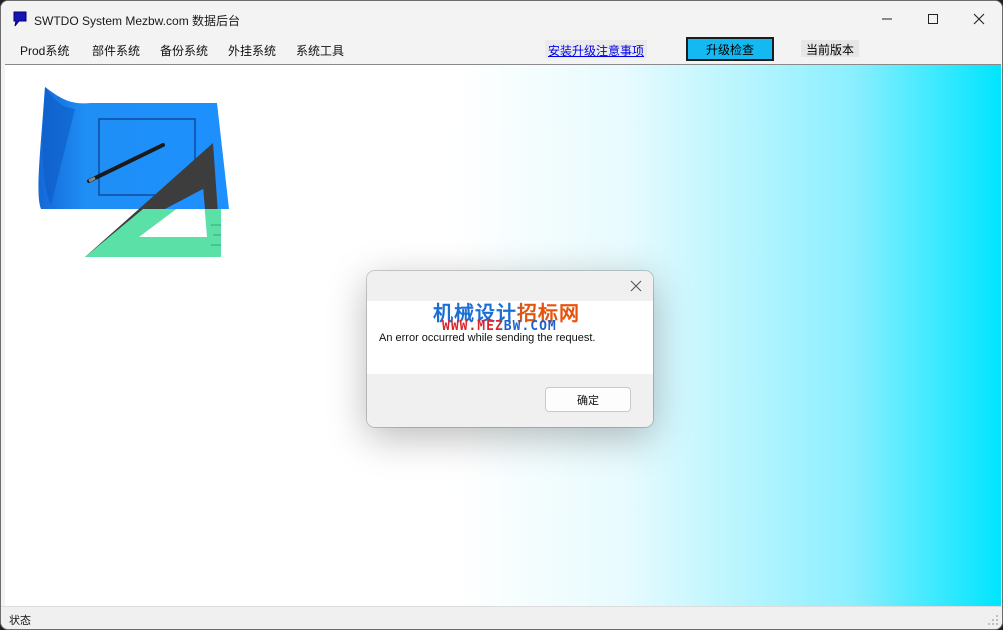  What do you see at coordinates (501, 19) in the screenshot?
I see `title-bar: SWTDO System Mezbw.com 数据后台` at bounding box center [501, 19].